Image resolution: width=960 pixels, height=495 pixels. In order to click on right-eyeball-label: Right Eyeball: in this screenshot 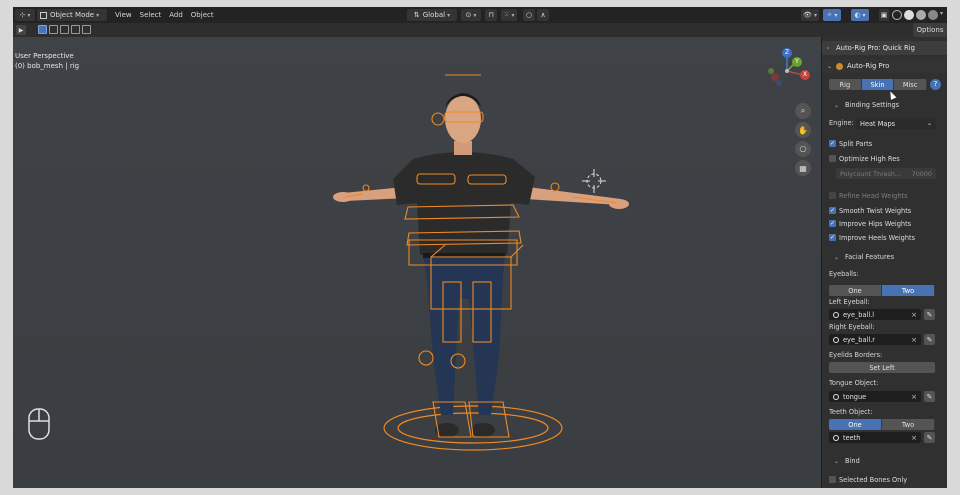, I will do `click(852, 327)`.